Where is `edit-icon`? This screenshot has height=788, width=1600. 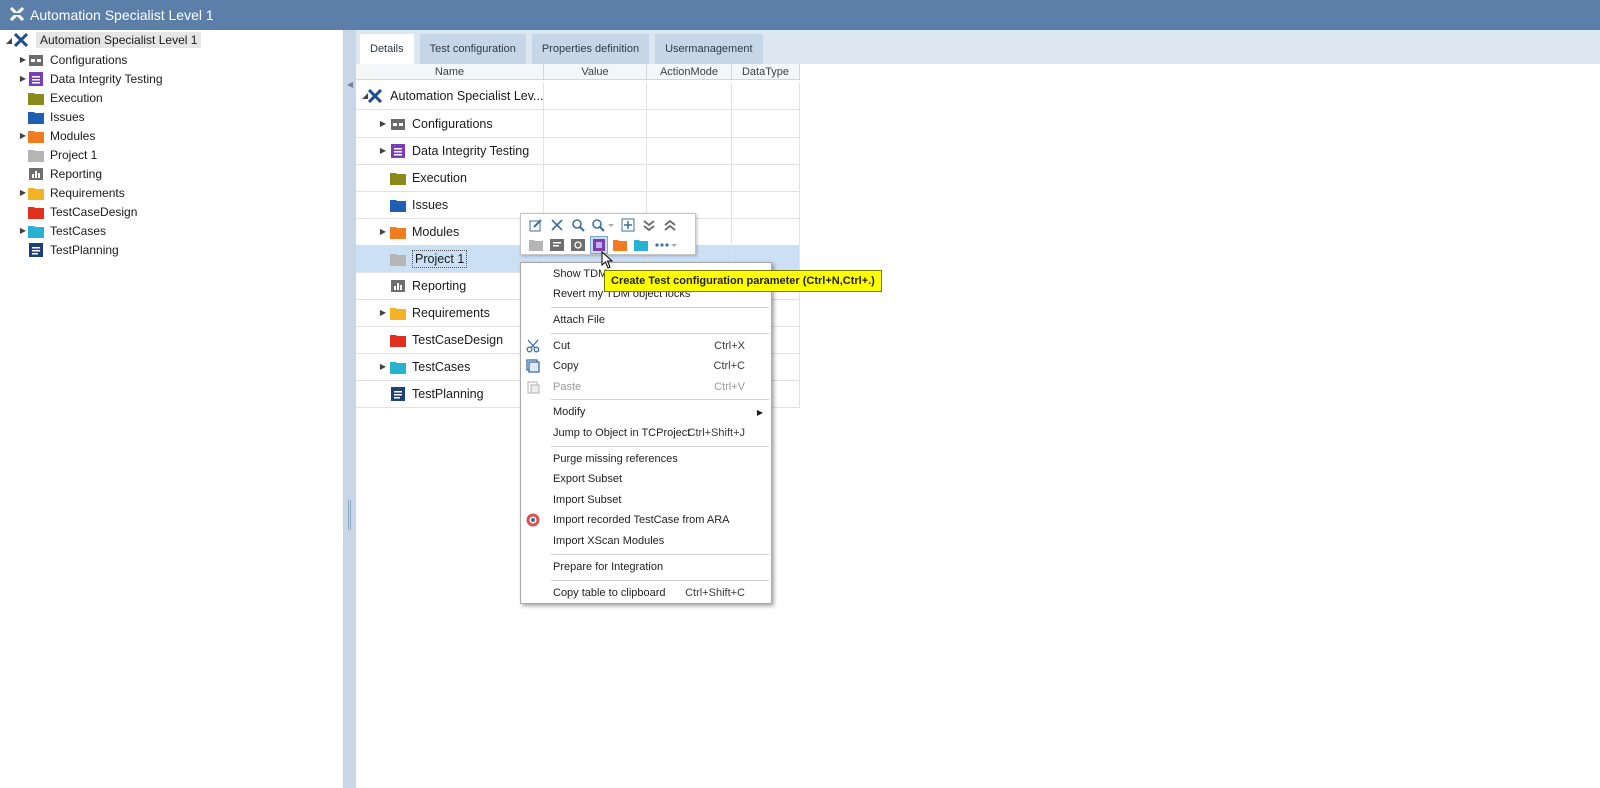 edit-icon is located at coordinates (536, 225).